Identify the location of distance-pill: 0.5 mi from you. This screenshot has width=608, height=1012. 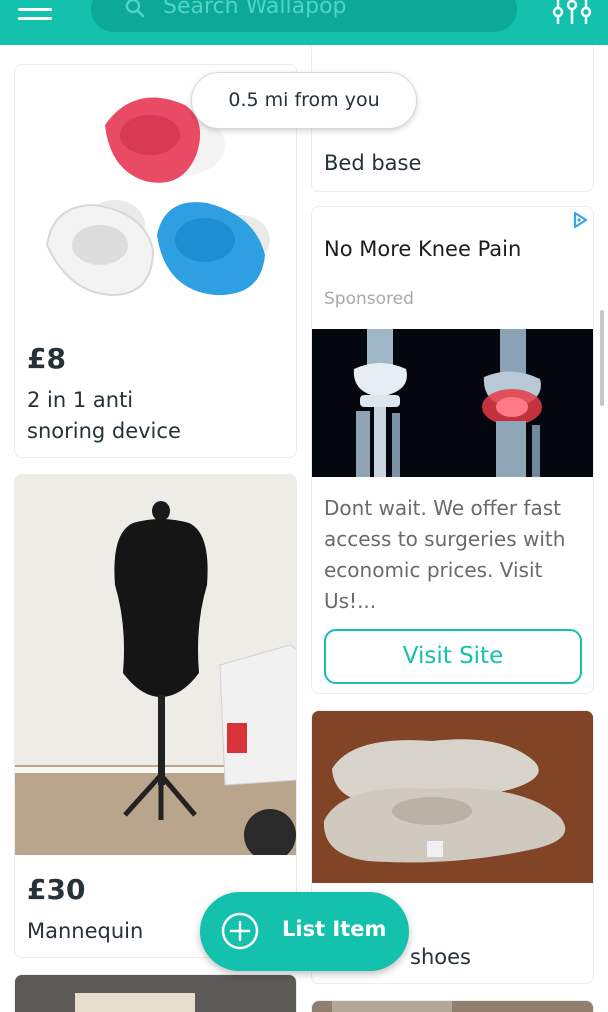
(304, 100).